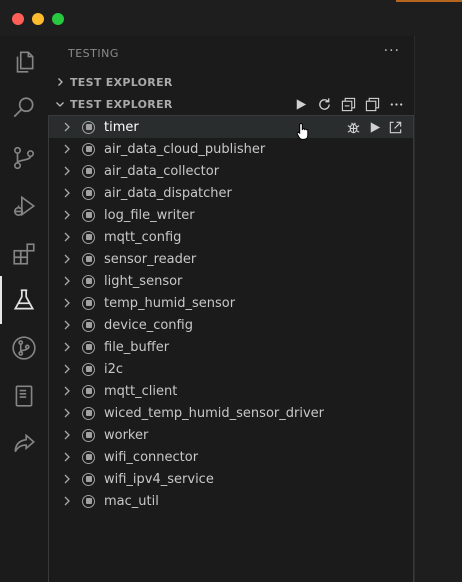 The height and width of the screenshot is (582, 462). What do you see at coordinates (18, 19) in the screenshot?
I see `close-window-button` at bounding box center [18, 19].